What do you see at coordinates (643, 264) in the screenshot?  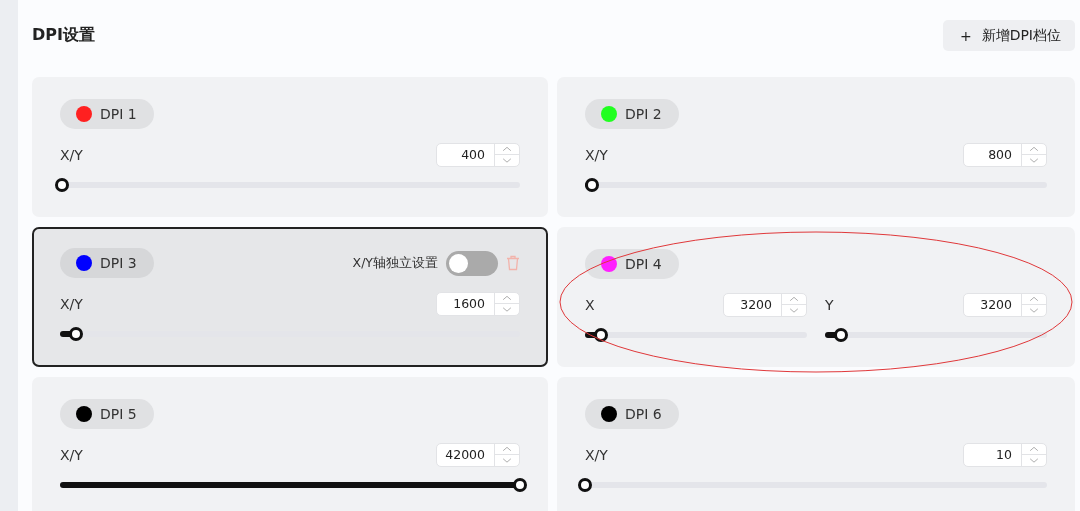 I see `dpi-name: DPI 4` at bounding box center [643, 264].